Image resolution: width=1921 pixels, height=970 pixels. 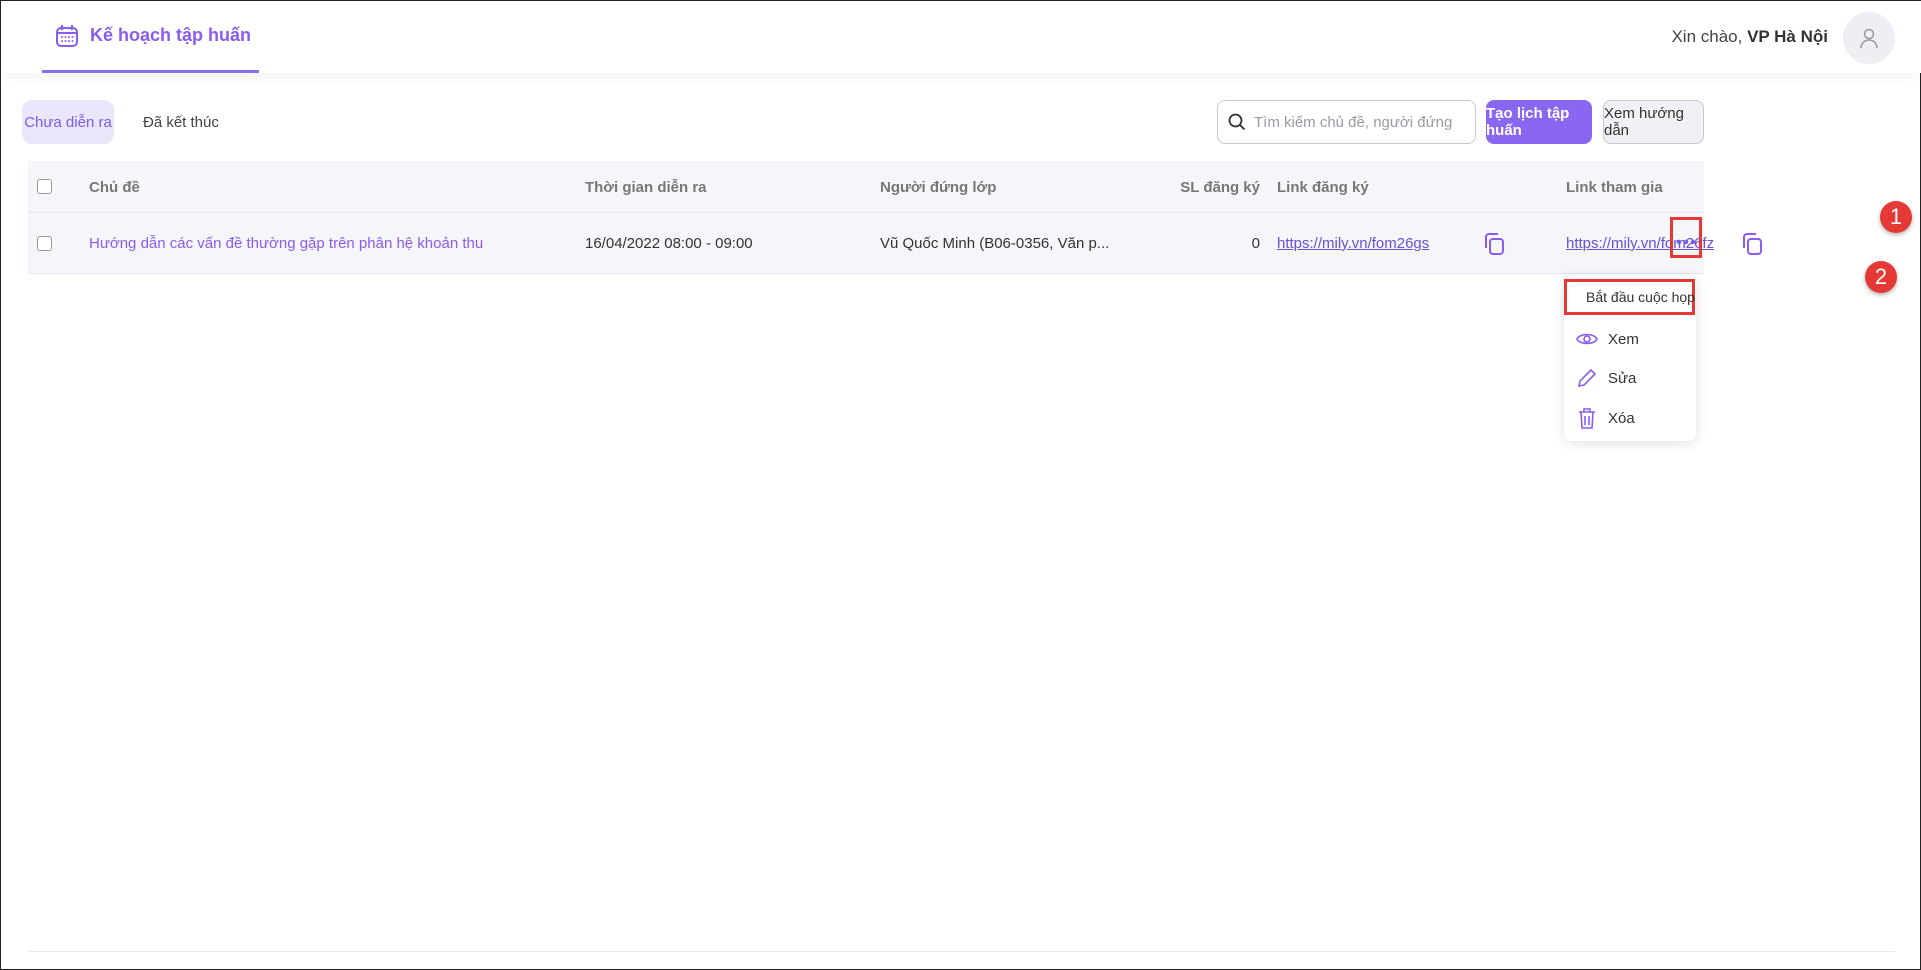 I want to click on more-icon, so click(x=1686, y=242).